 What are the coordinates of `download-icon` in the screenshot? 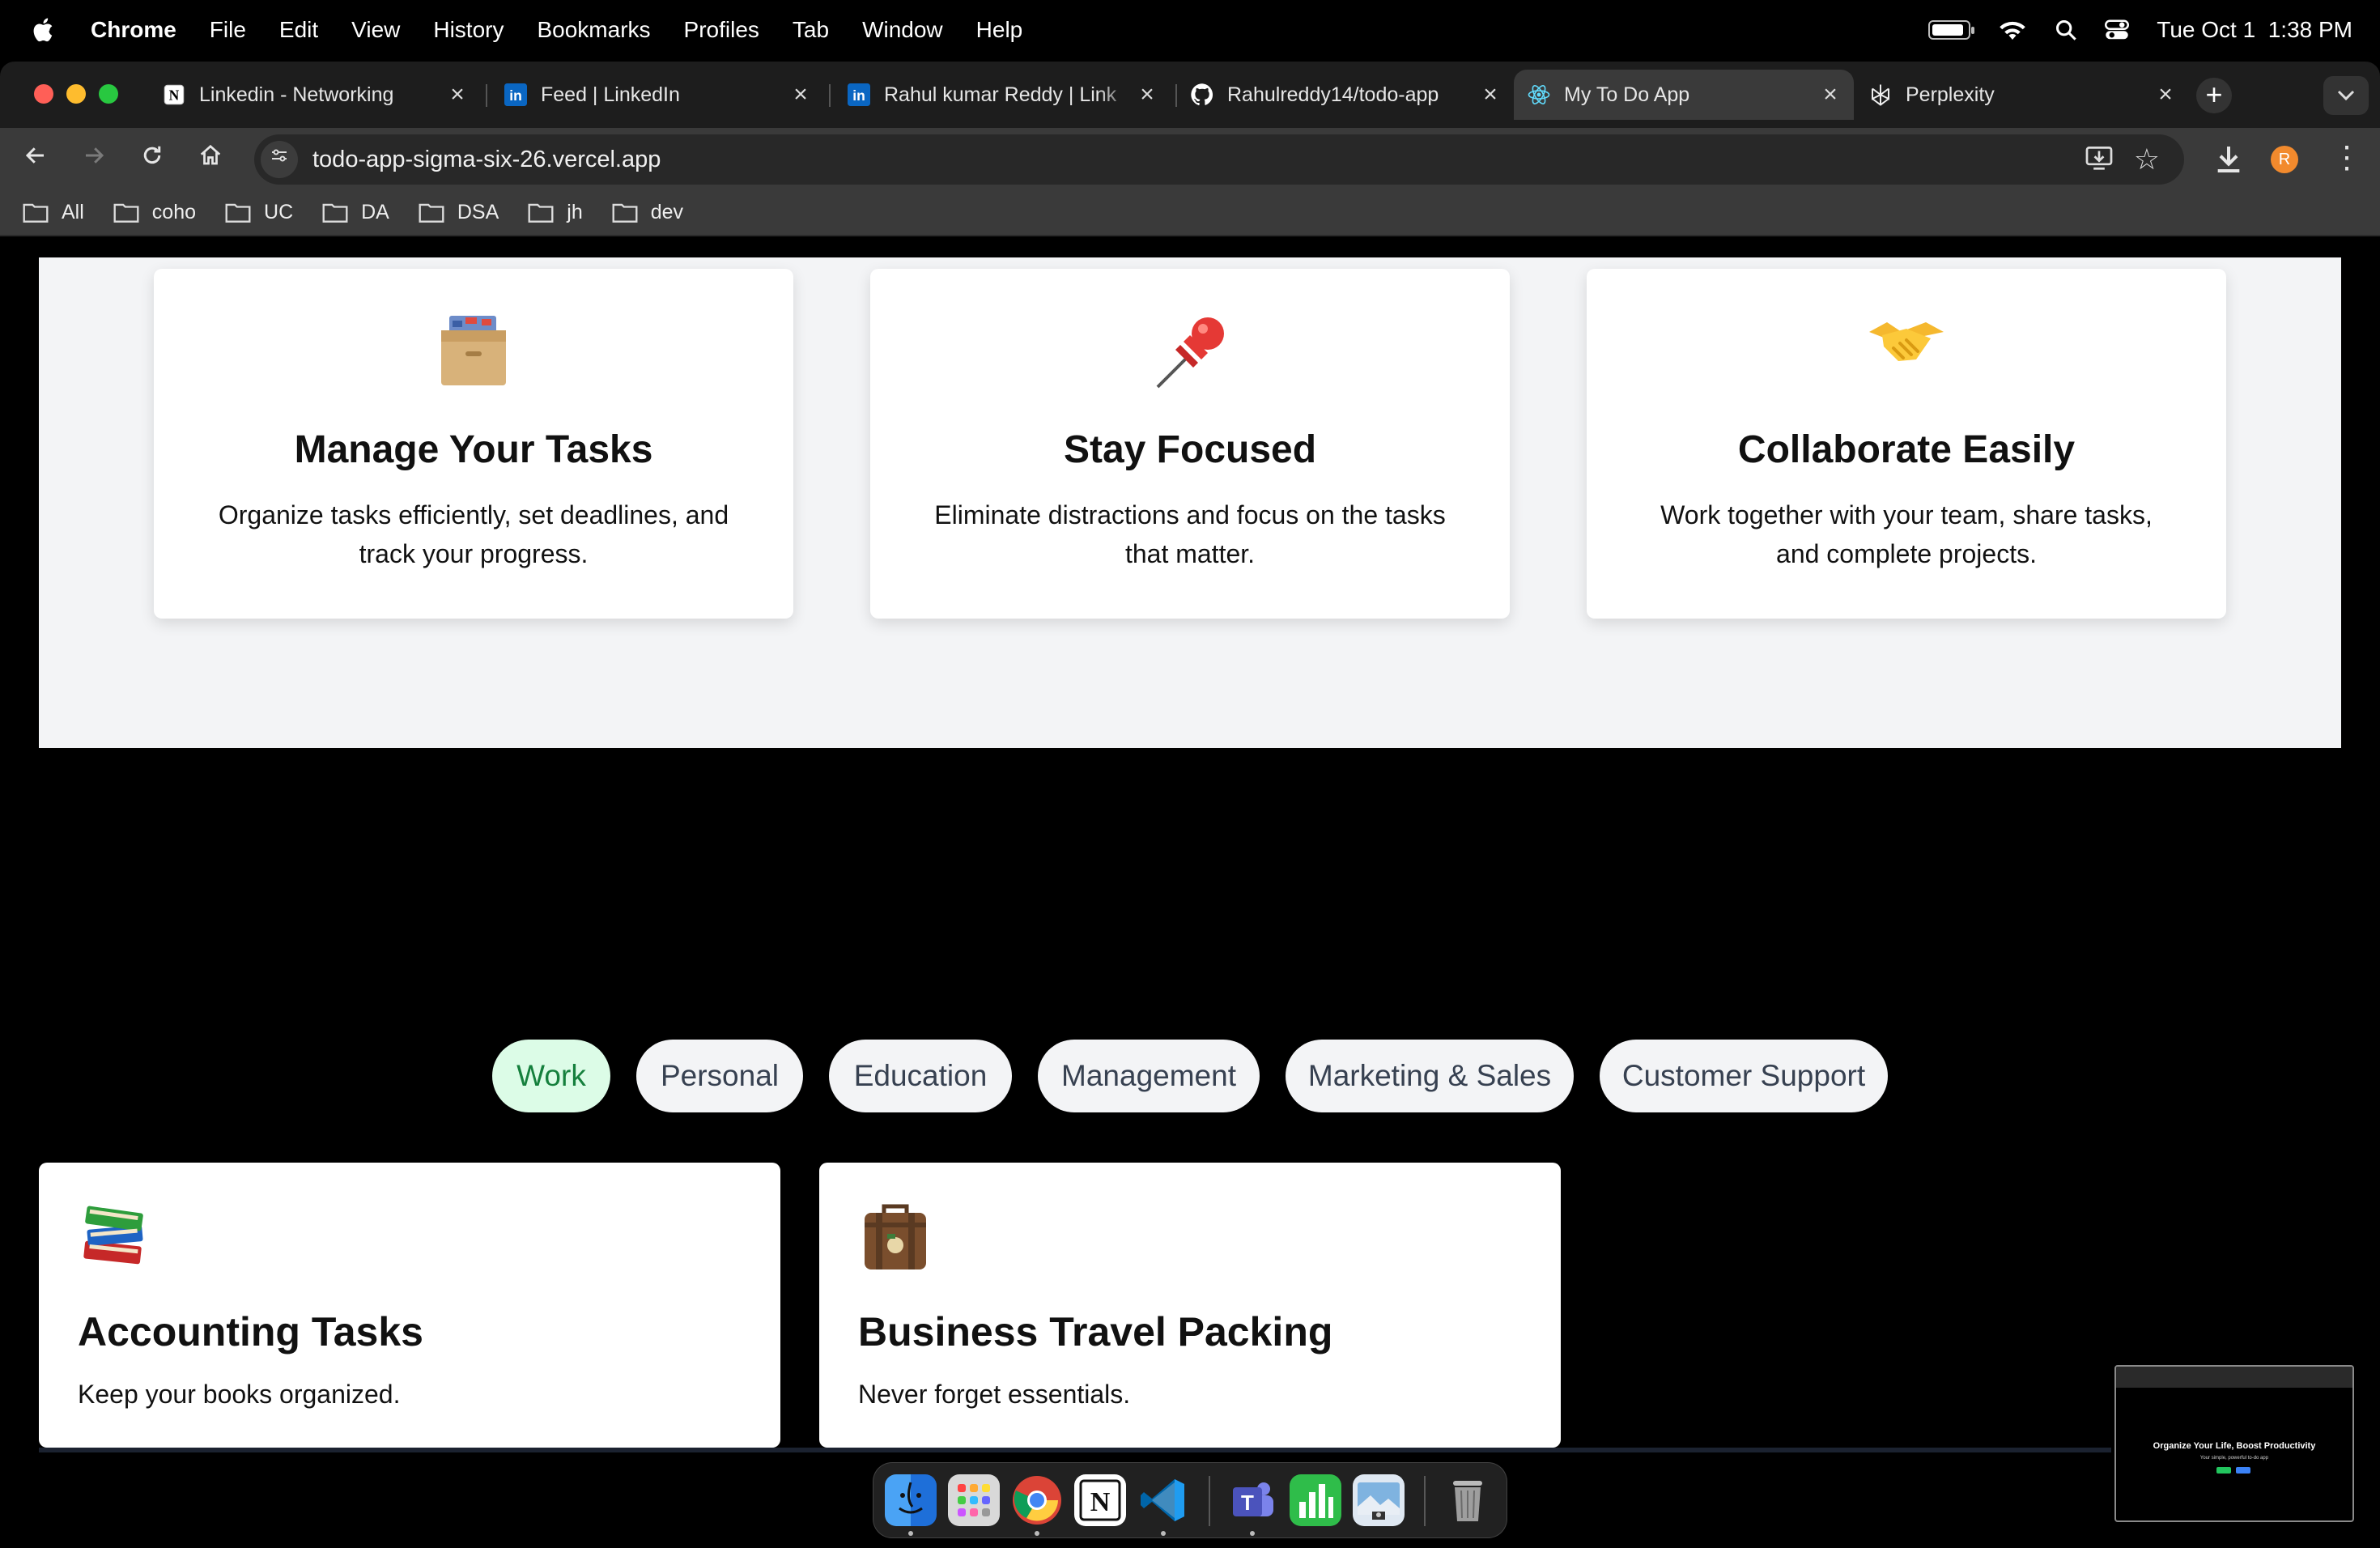 It's located at (2228, 158).